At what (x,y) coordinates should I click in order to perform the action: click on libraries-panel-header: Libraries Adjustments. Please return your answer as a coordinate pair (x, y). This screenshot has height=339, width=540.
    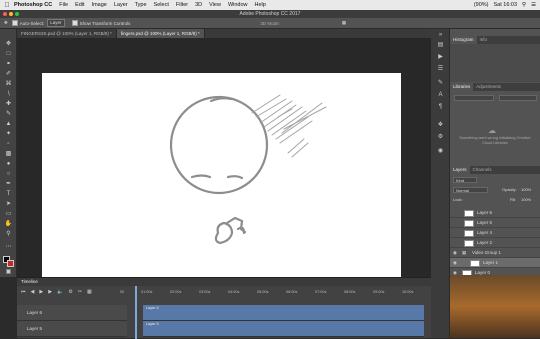
    Looking at the image, I should click on (495, 87).